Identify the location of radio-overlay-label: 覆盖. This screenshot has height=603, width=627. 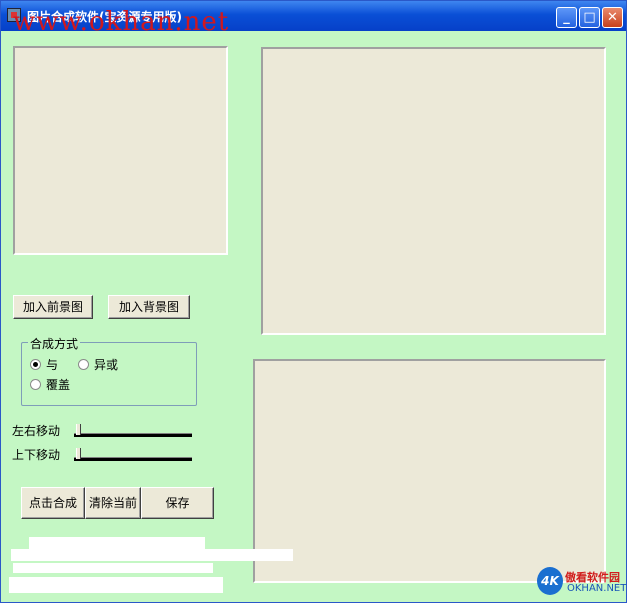
(58, 385).